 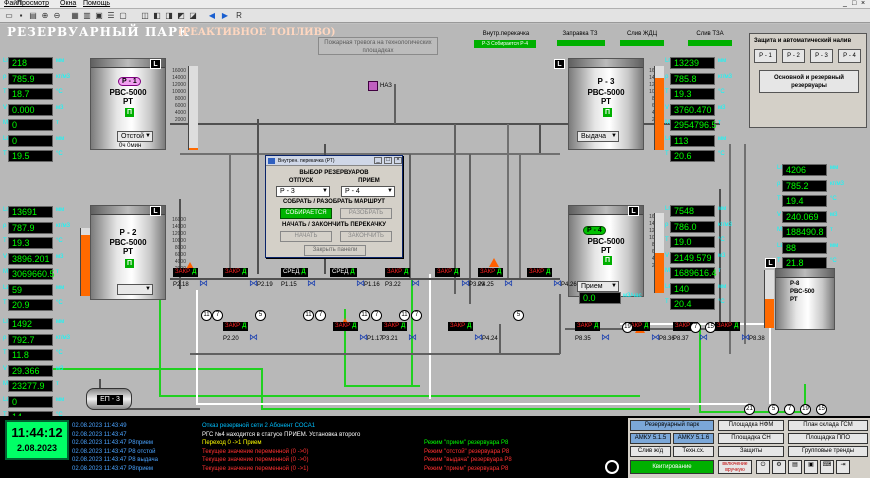 What do you see at coordinates (87, 16) in the screenshot?
I see `chart-icon: ▥` at bounding box center [87, 16].